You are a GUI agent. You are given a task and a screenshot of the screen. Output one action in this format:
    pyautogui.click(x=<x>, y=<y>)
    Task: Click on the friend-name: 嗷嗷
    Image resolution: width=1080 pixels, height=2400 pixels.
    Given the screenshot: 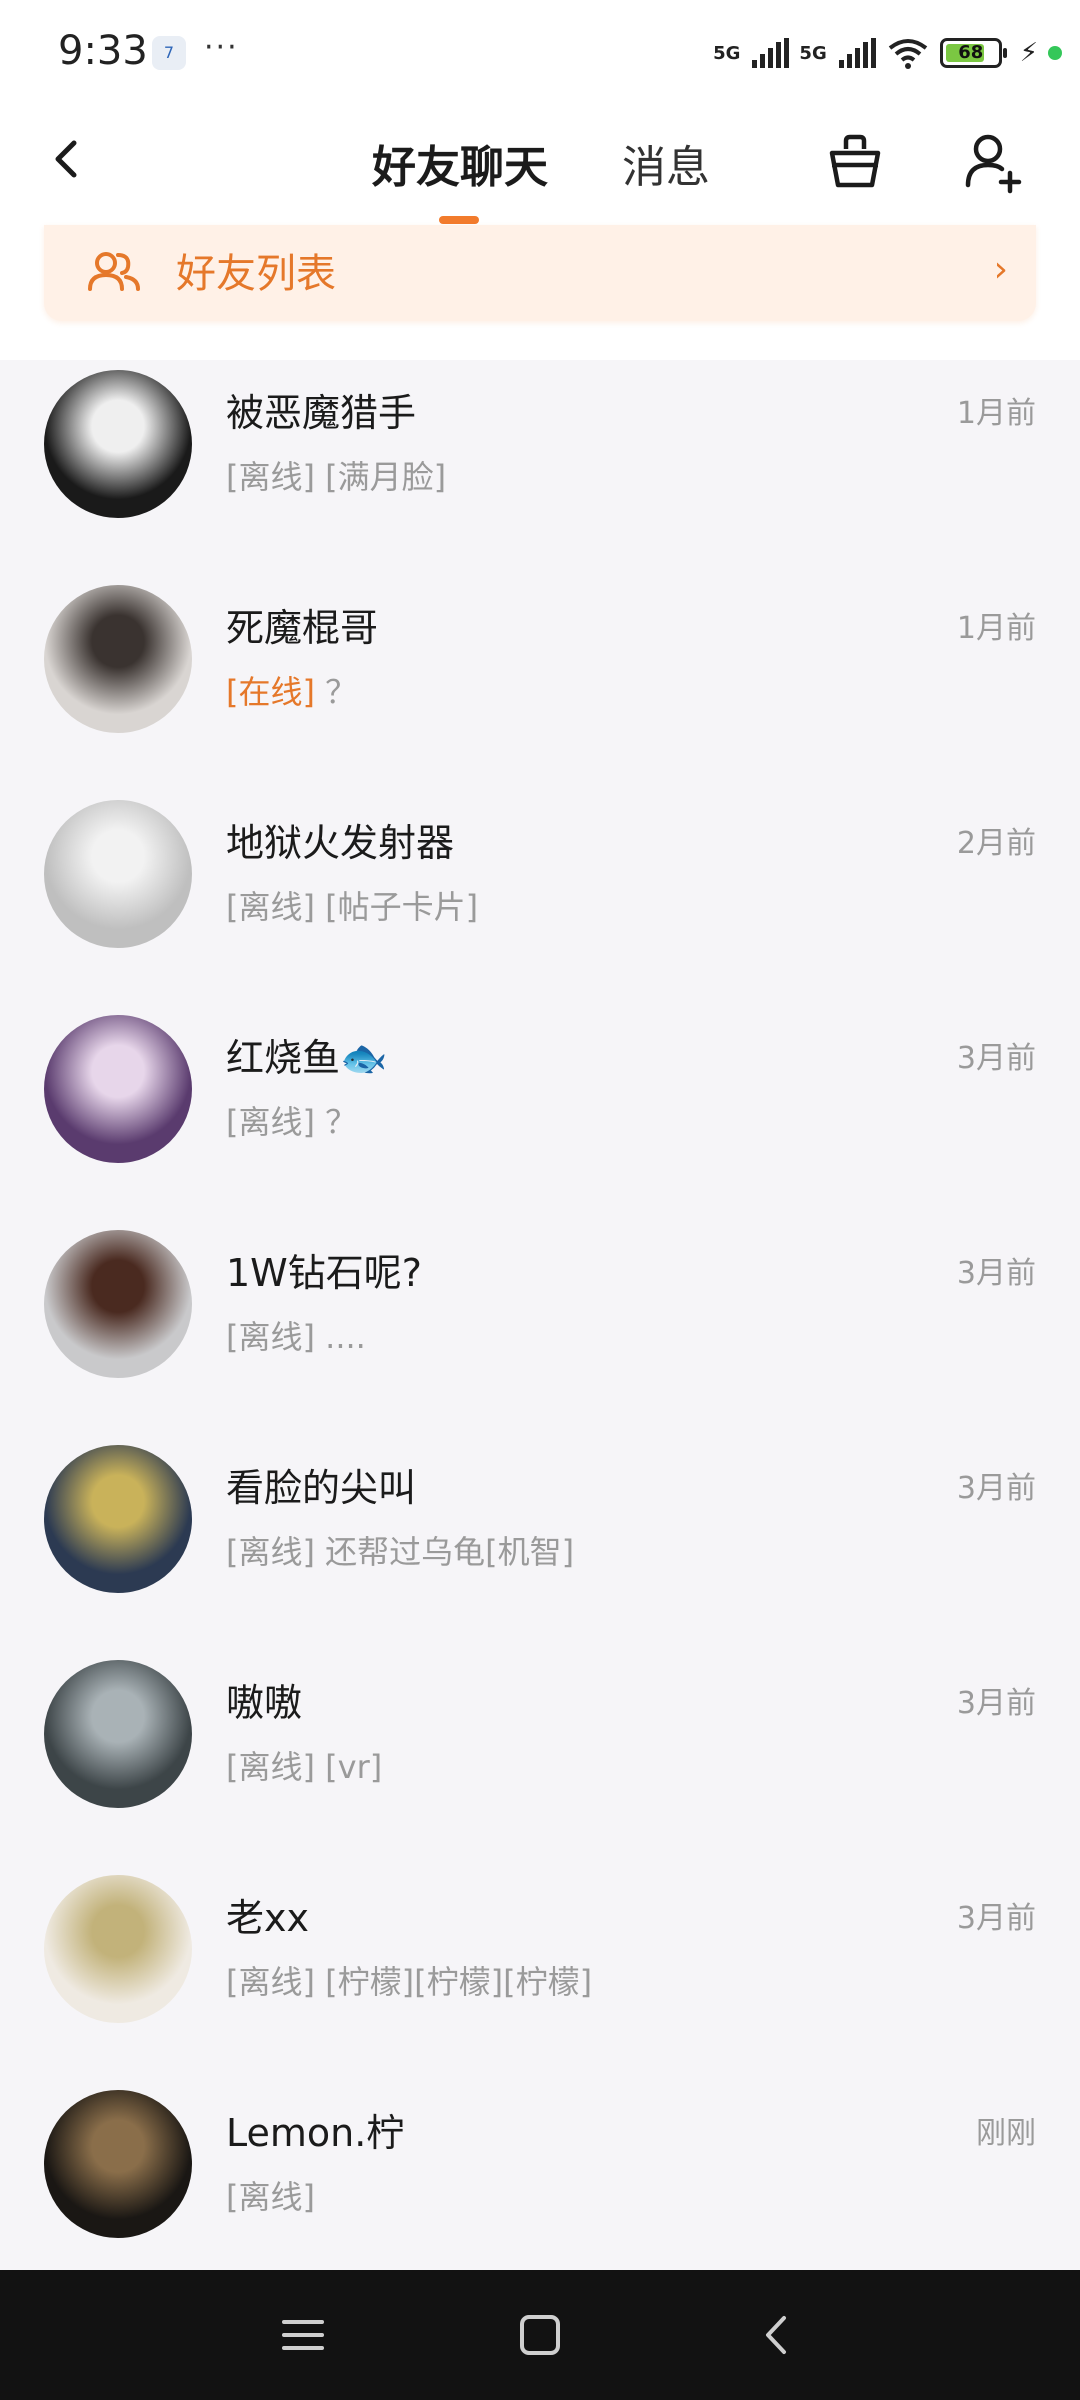 What is the action you would take?
    pyautogui.click(x=264, y=1703)
    